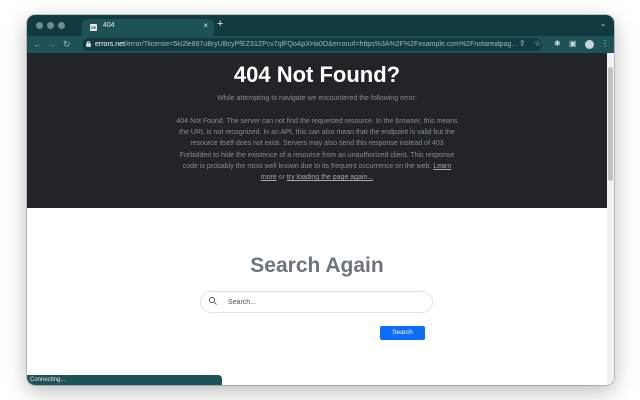  What do you see at coordinates (557, 44) in the screenshot?
I see `extensions-icon: ✱` at bounding box center [557, 44].